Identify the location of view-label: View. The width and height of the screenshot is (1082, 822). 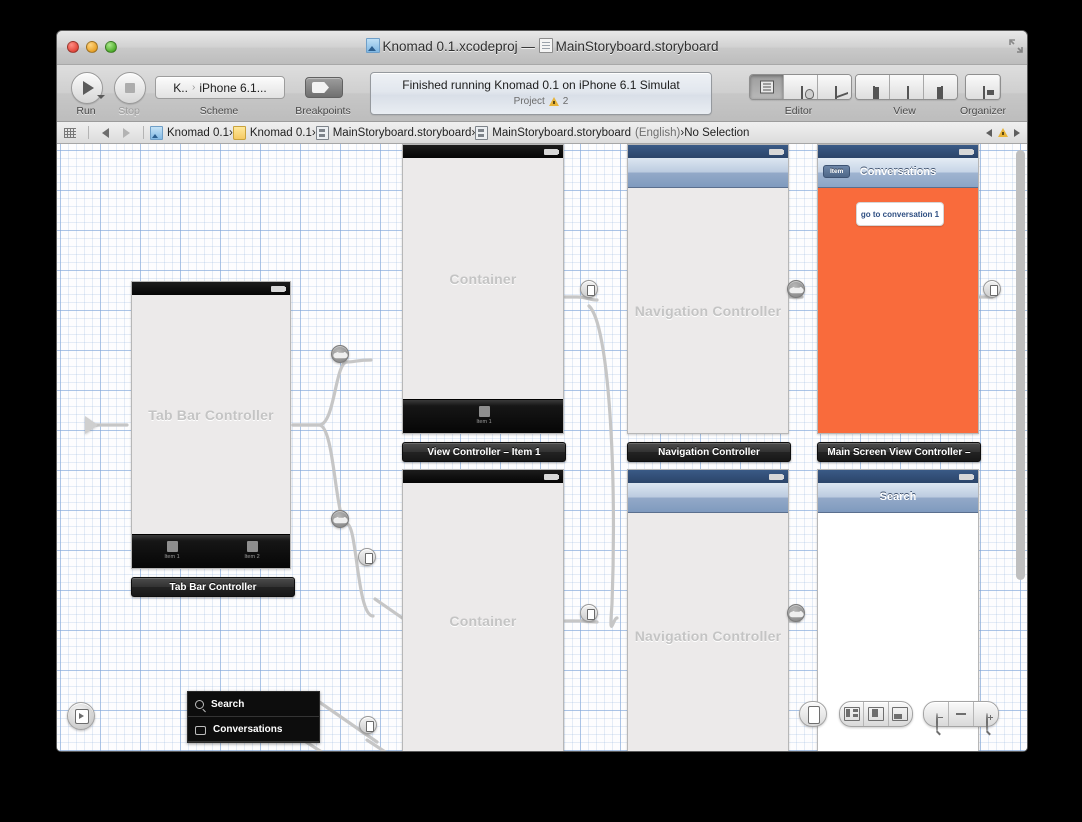
(904, 111).